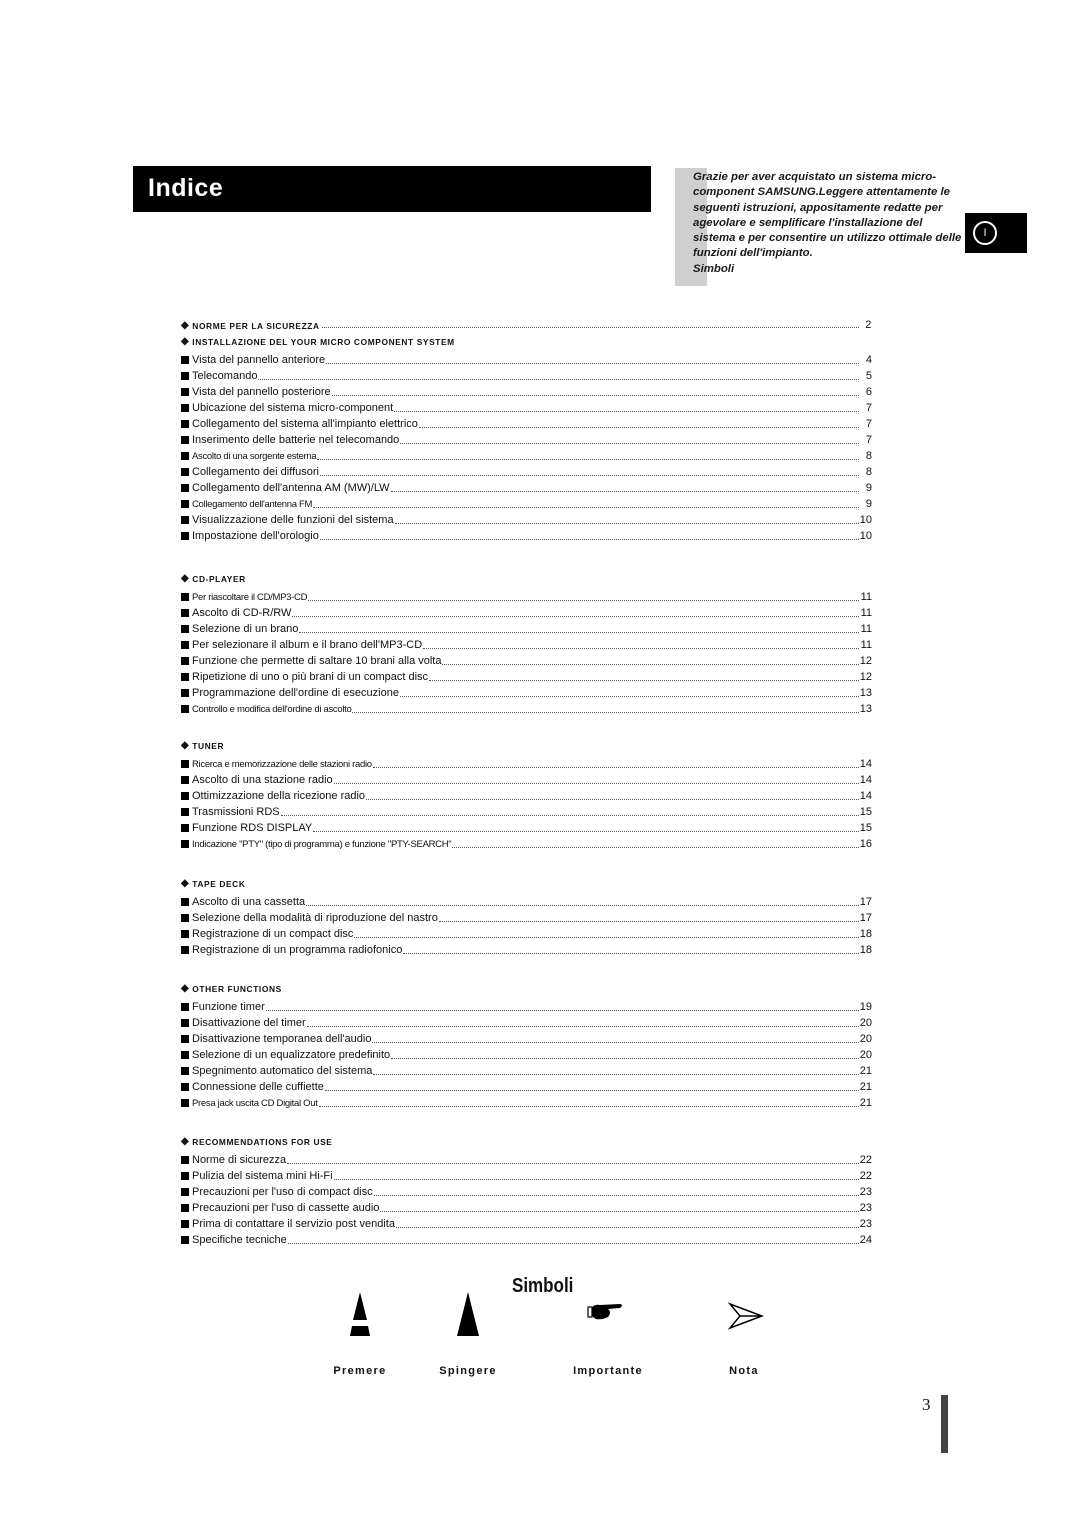 The width and height of the screenshot is (1080, 1528). What do you see at coordinates (526, 1006) in the screenshot?
I see `toc-entry: Funzione timer 19` at bounding box center [526, 1006].